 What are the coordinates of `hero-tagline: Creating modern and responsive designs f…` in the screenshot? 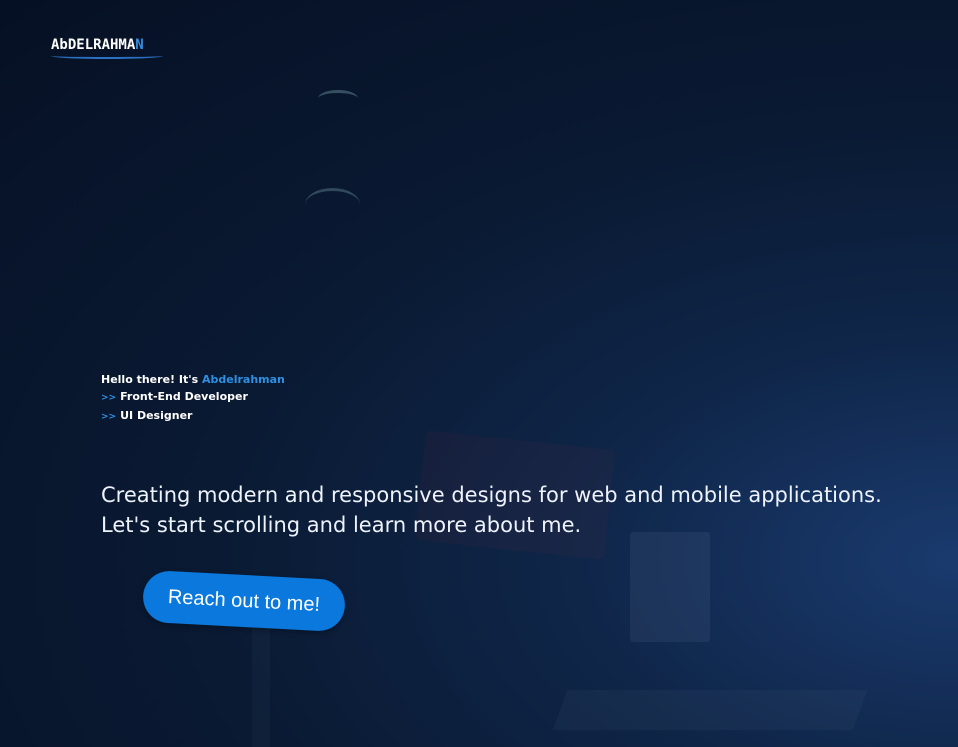 It's located at (491, 510).